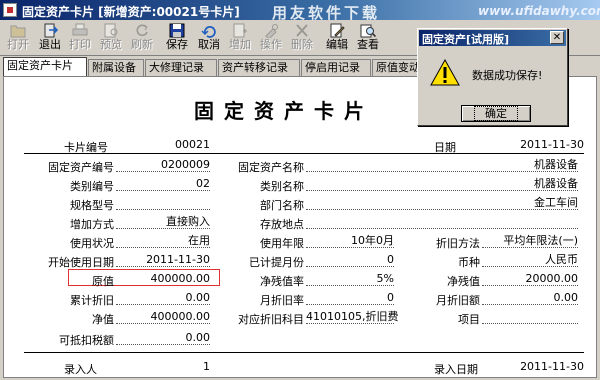 The height and width of the screenshot is (380, 600). What do you see at coordinates (92, 224) in the screenshot?
I see `add-method-label: 增加方式` at bounding box center [92, 224].